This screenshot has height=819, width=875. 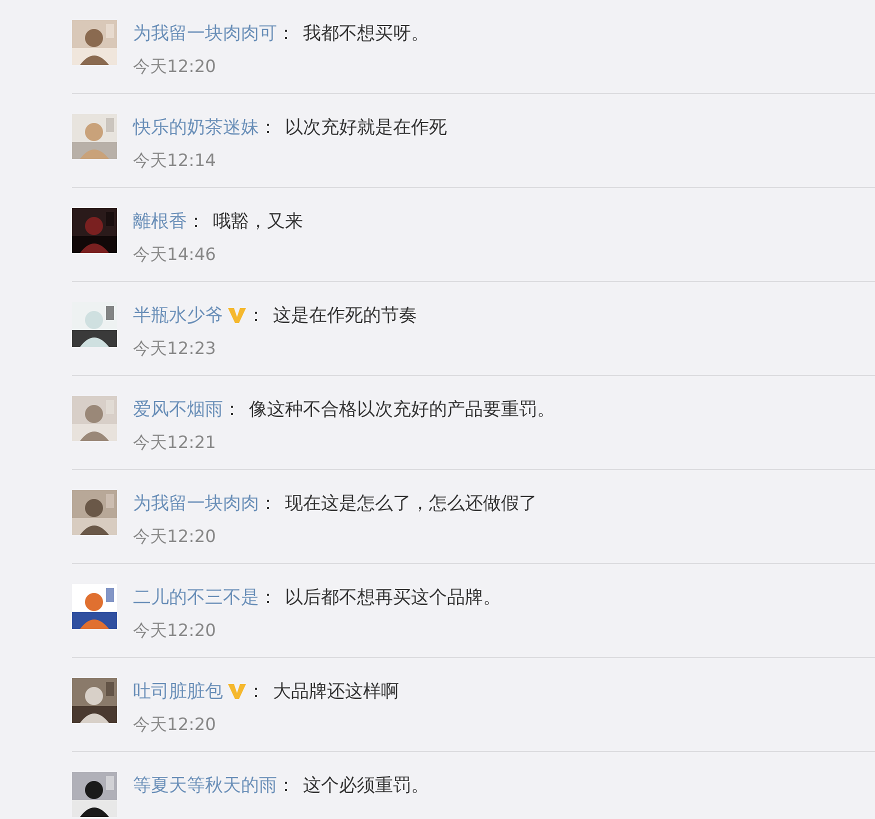 What do you see at coordinates (178, 315) in the screenshot?
I see `user-name: 半瓶水少爷` at bounding box center [178, 315].